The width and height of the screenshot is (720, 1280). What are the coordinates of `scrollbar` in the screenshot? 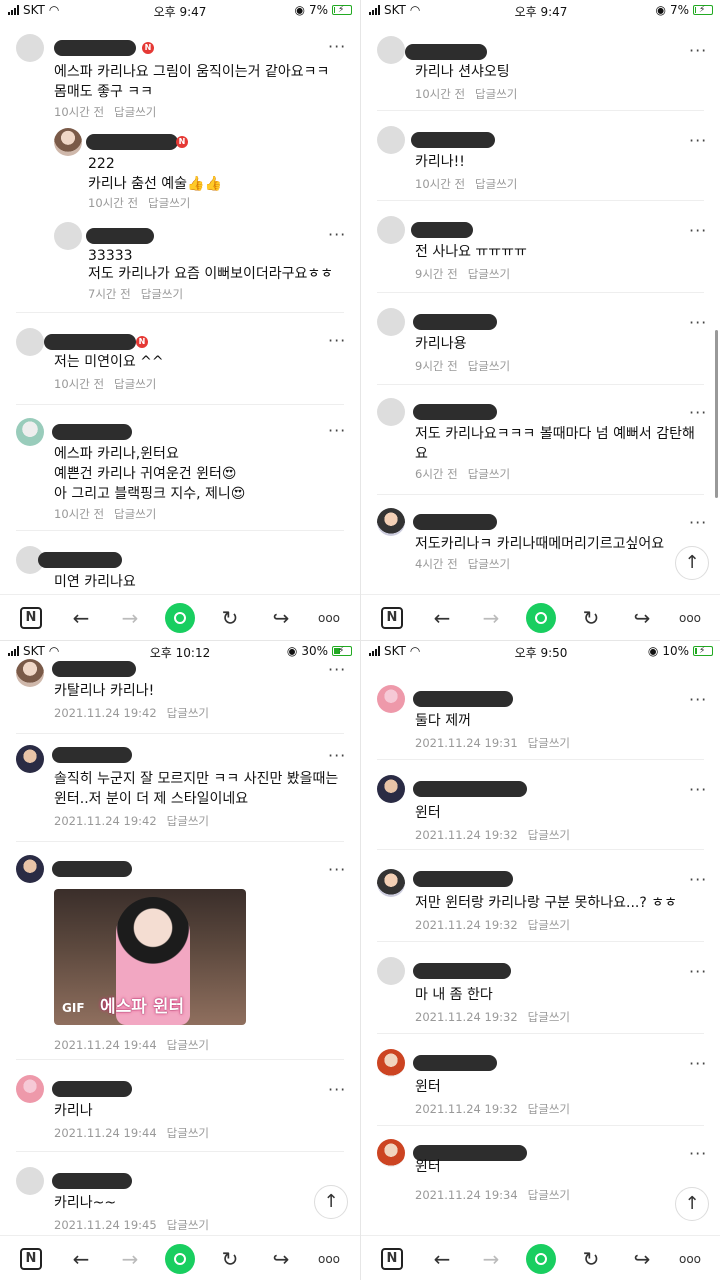 It's located at (716, 414).